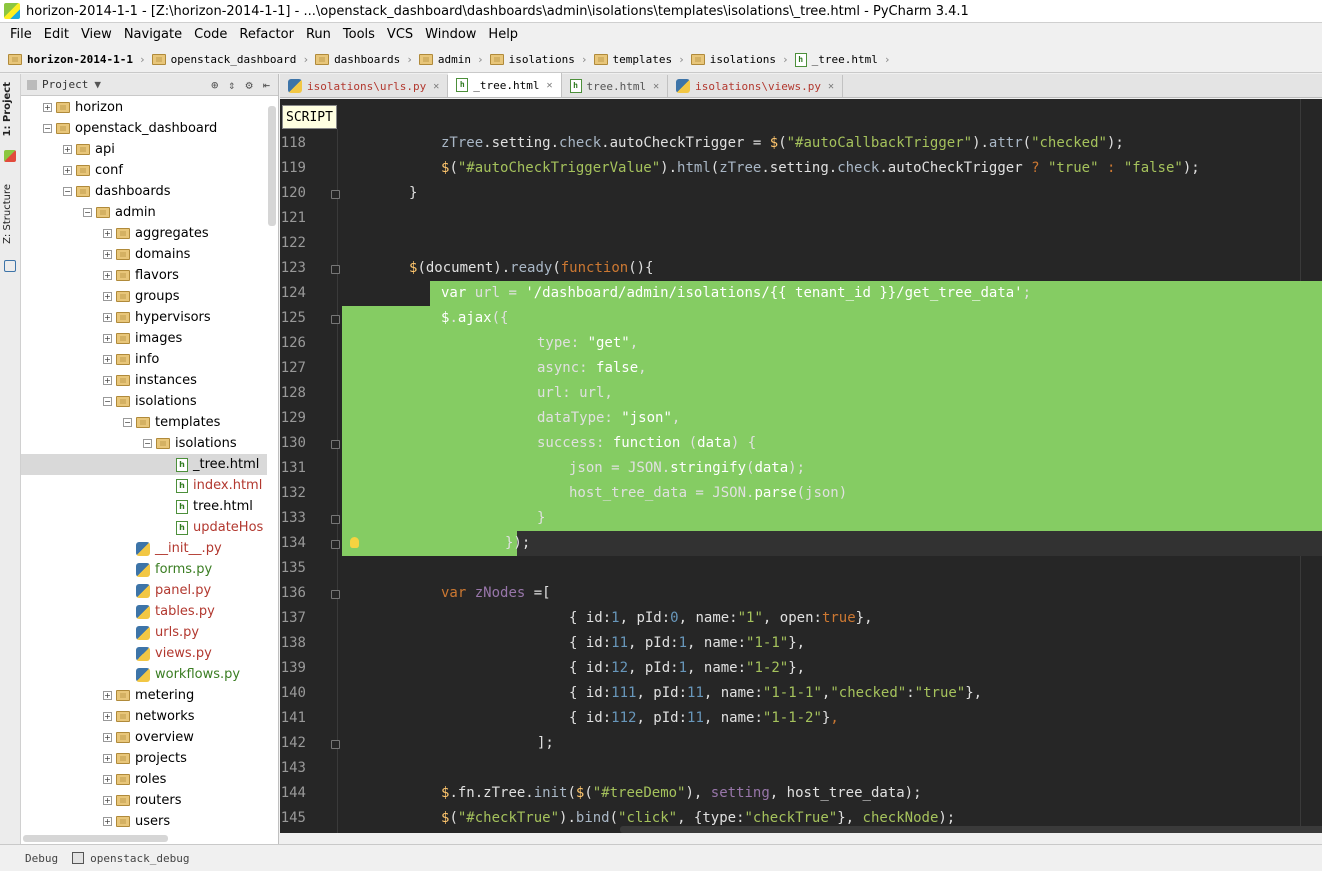 The image size is (1322, 871). I want to click on tree-item: + images, so click(144, 338).